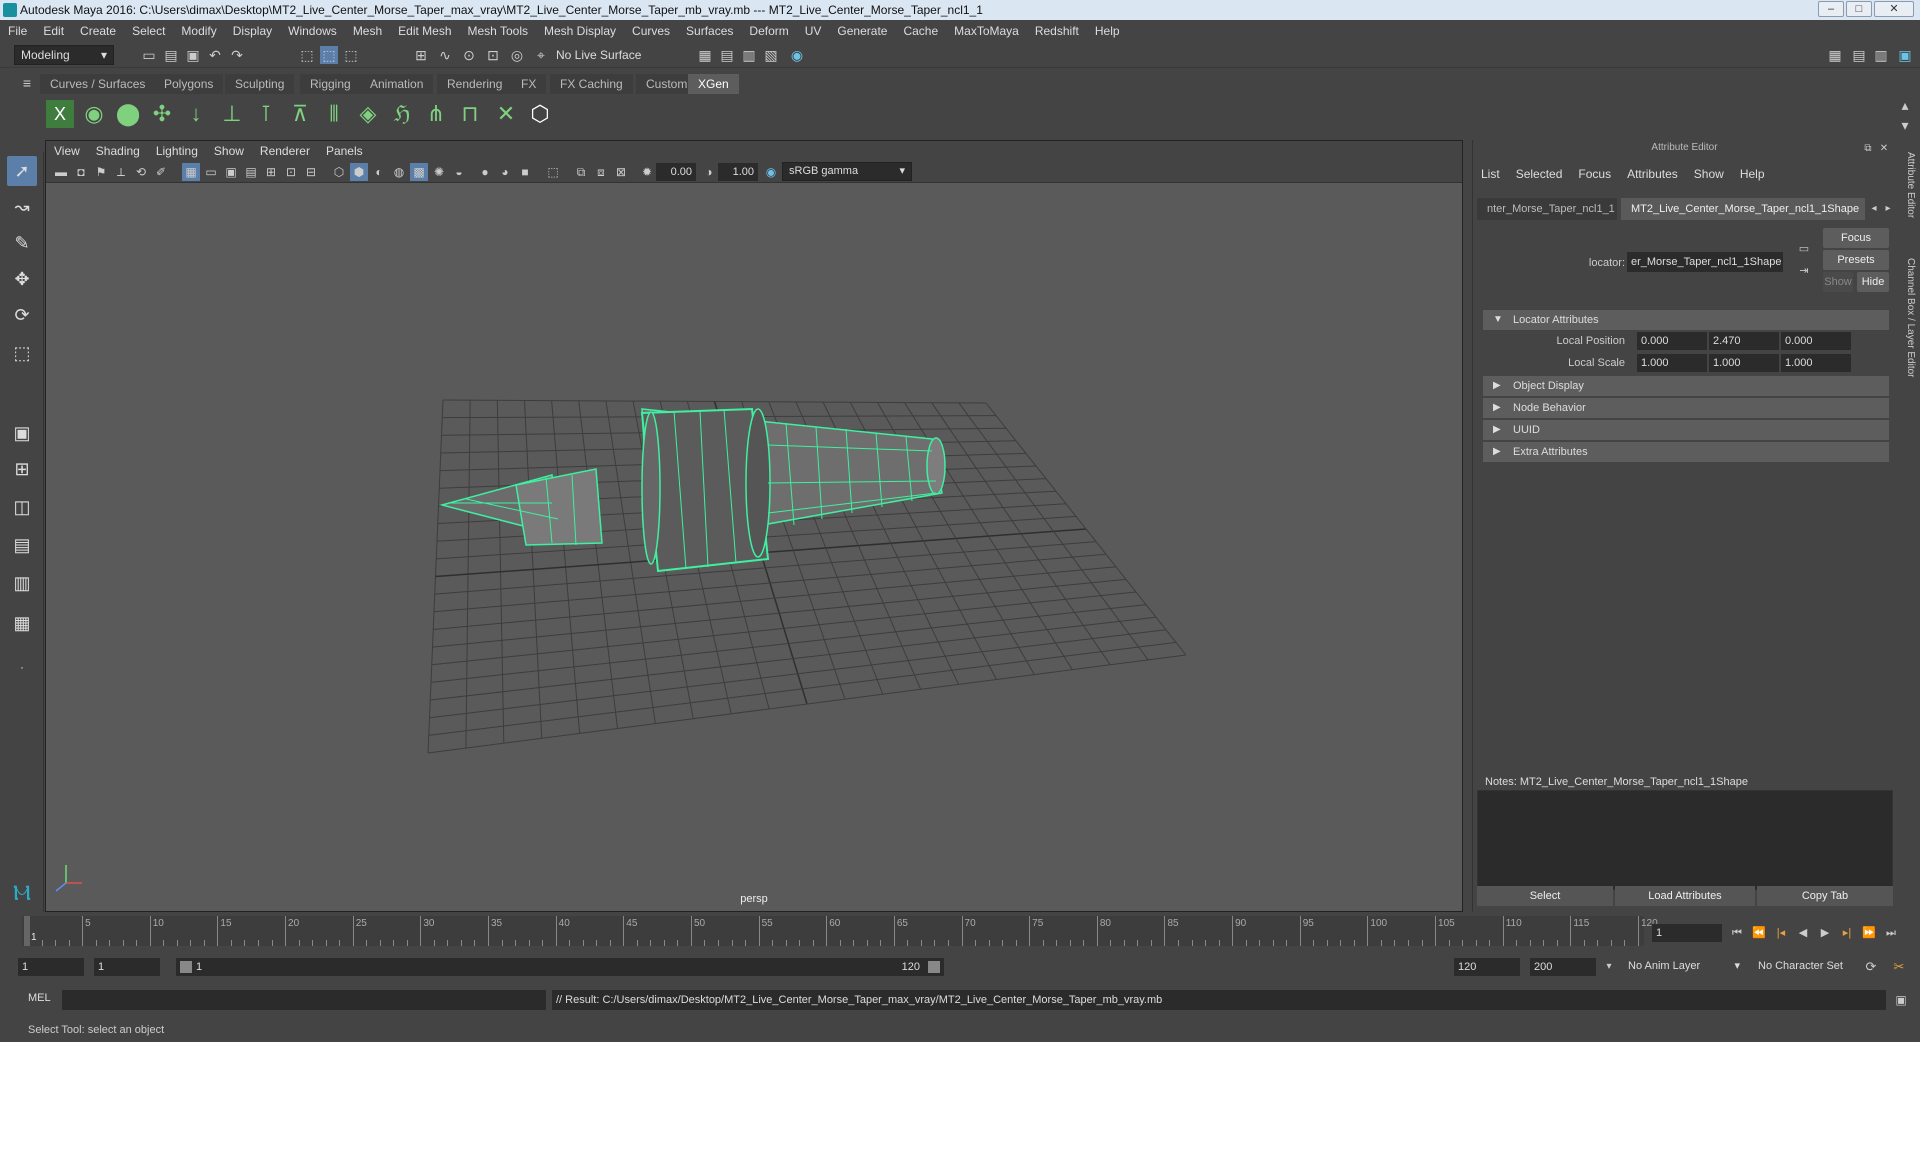 This screenshot has width=1920, height=1158. What do you see at coordinates (560, 967) in the screenshot?
I see `range-bar: 1 120` at bounding box center [560, 967].